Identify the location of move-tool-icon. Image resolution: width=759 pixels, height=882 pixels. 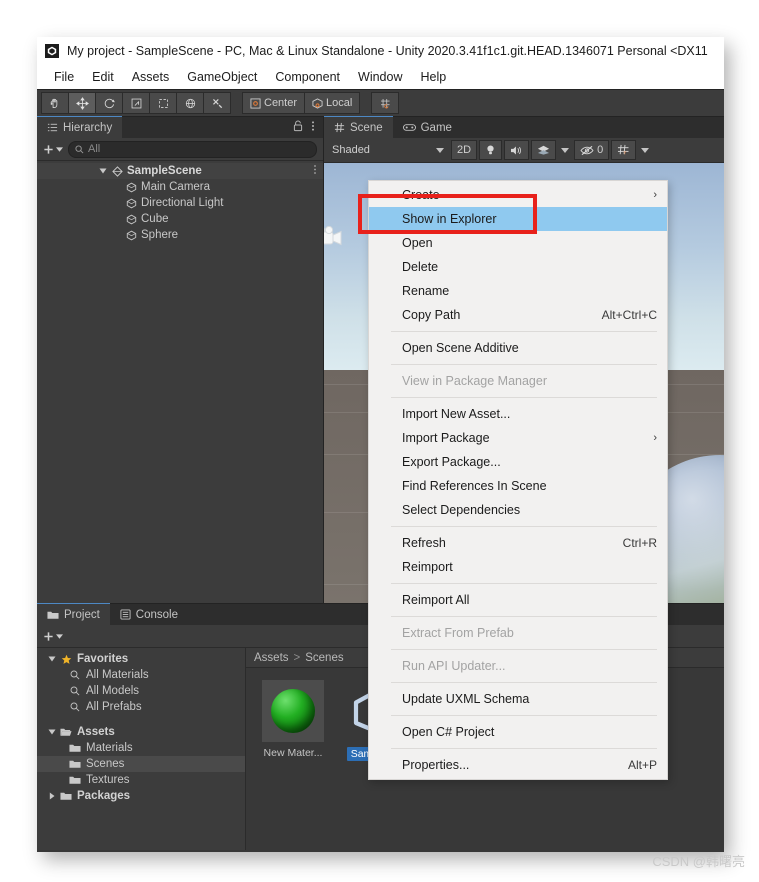
(82, 103).